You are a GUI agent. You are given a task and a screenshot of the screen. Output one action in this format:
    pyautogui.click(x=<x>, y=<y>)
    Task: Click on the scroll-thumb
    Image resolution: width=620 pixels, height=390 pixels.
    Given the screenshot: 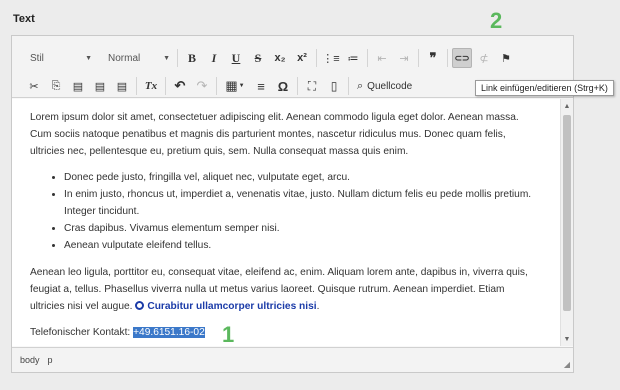 What is the action you would take?
    pyautogui.click(x=567, y=213)
    